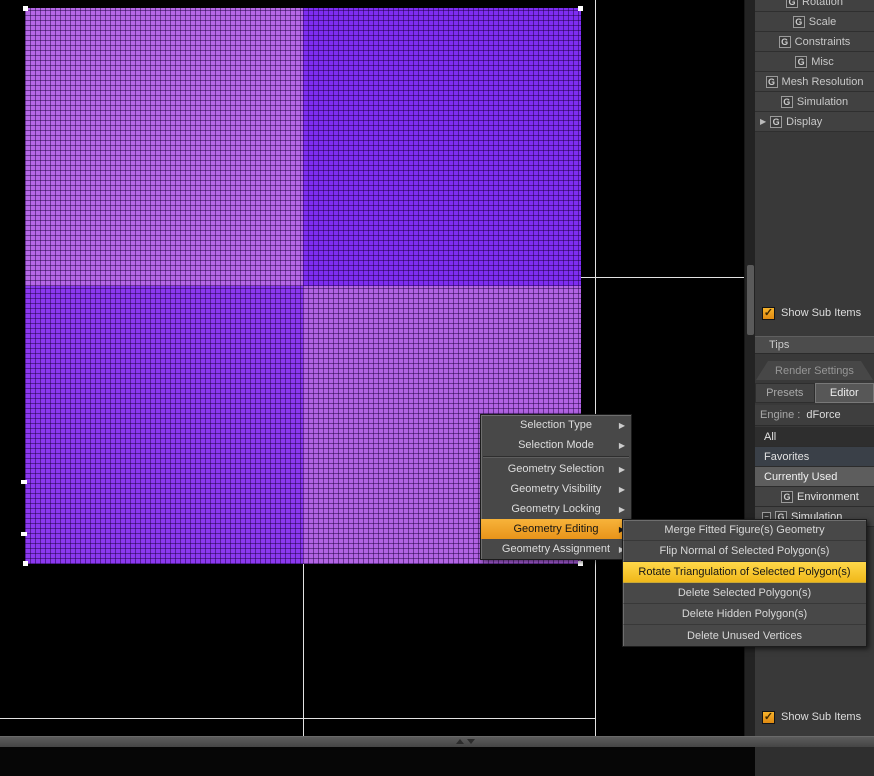 This screenshot has height=776, width=874. I want to click on menu-item-label: Geometry Visibility, so click(556, 489).